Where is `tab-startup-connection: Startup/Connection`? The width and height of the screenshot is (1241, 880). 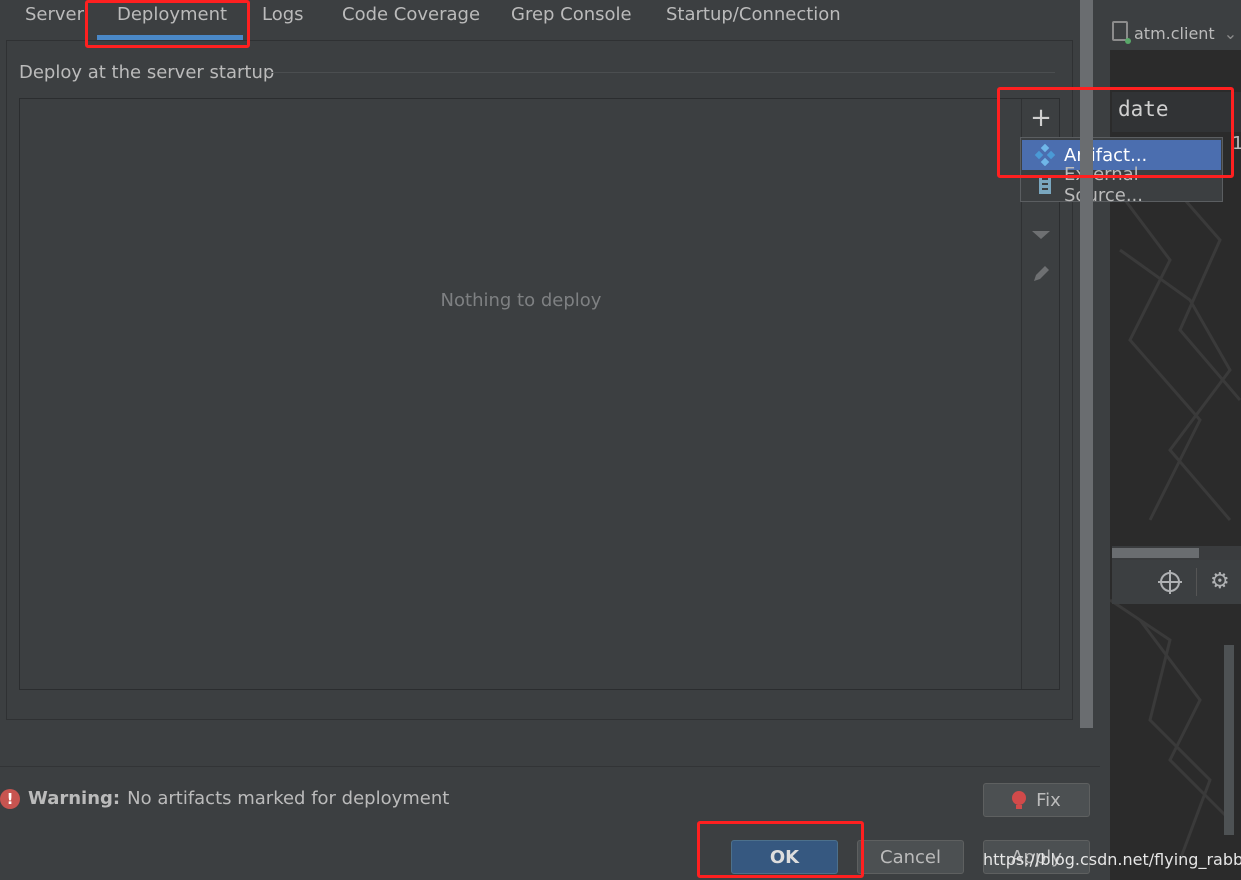
tab-startup-connection: Startup/Connection is located at coordinates (753, 14).